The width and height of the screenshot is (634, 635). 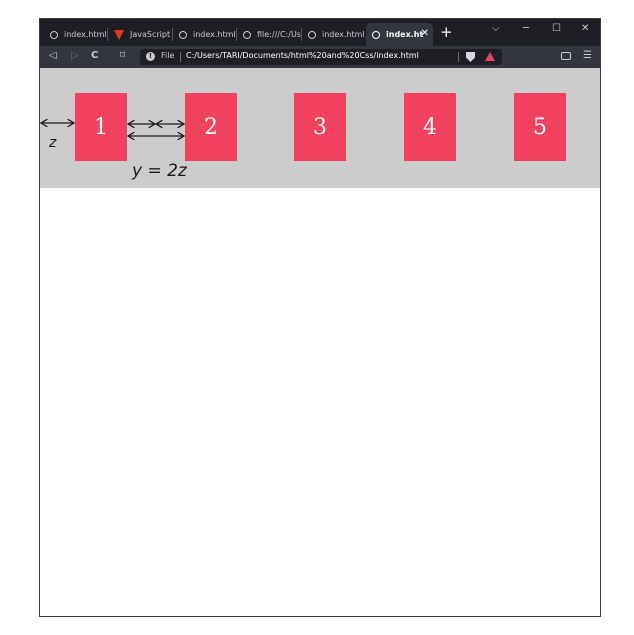 I want to click on tab-index-2: index.html, so click(x=205, y=34).